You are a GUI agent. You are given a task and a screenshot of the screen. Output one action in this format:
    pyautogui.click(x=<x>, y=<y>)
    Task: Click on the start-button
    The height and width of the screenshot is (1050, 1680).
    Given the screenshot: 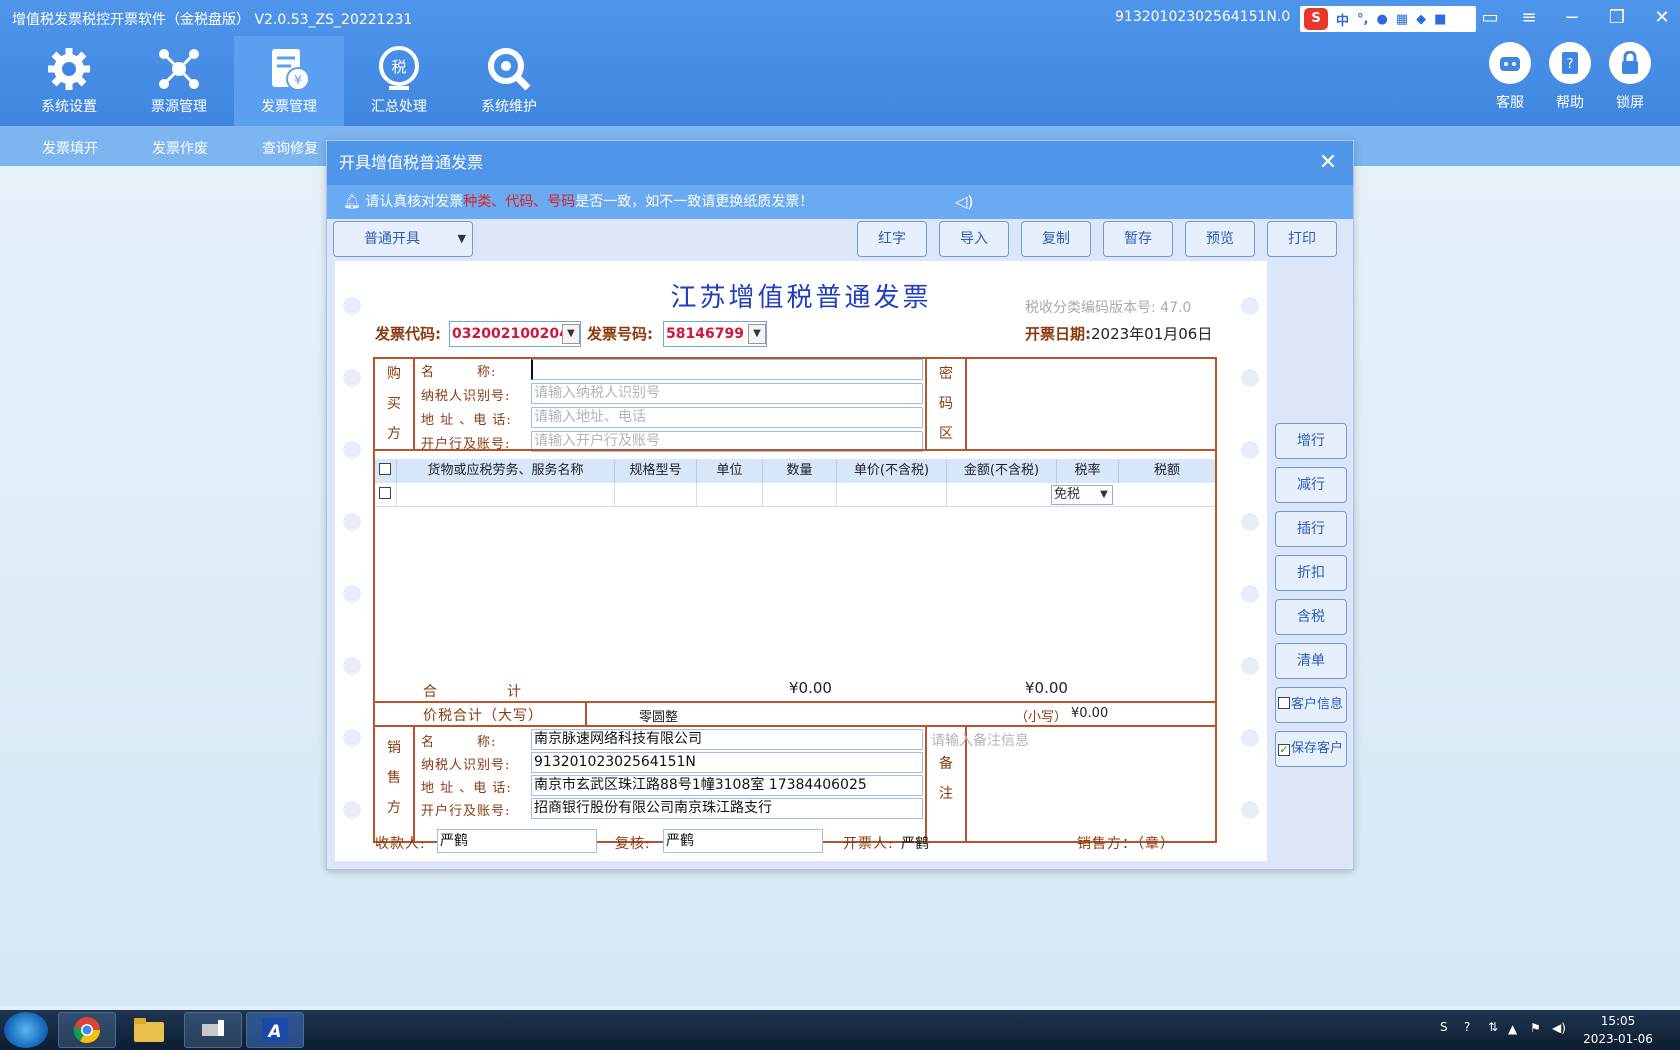 What is the action you would take?
    pyautogui.click(x=26, y=1030)
    